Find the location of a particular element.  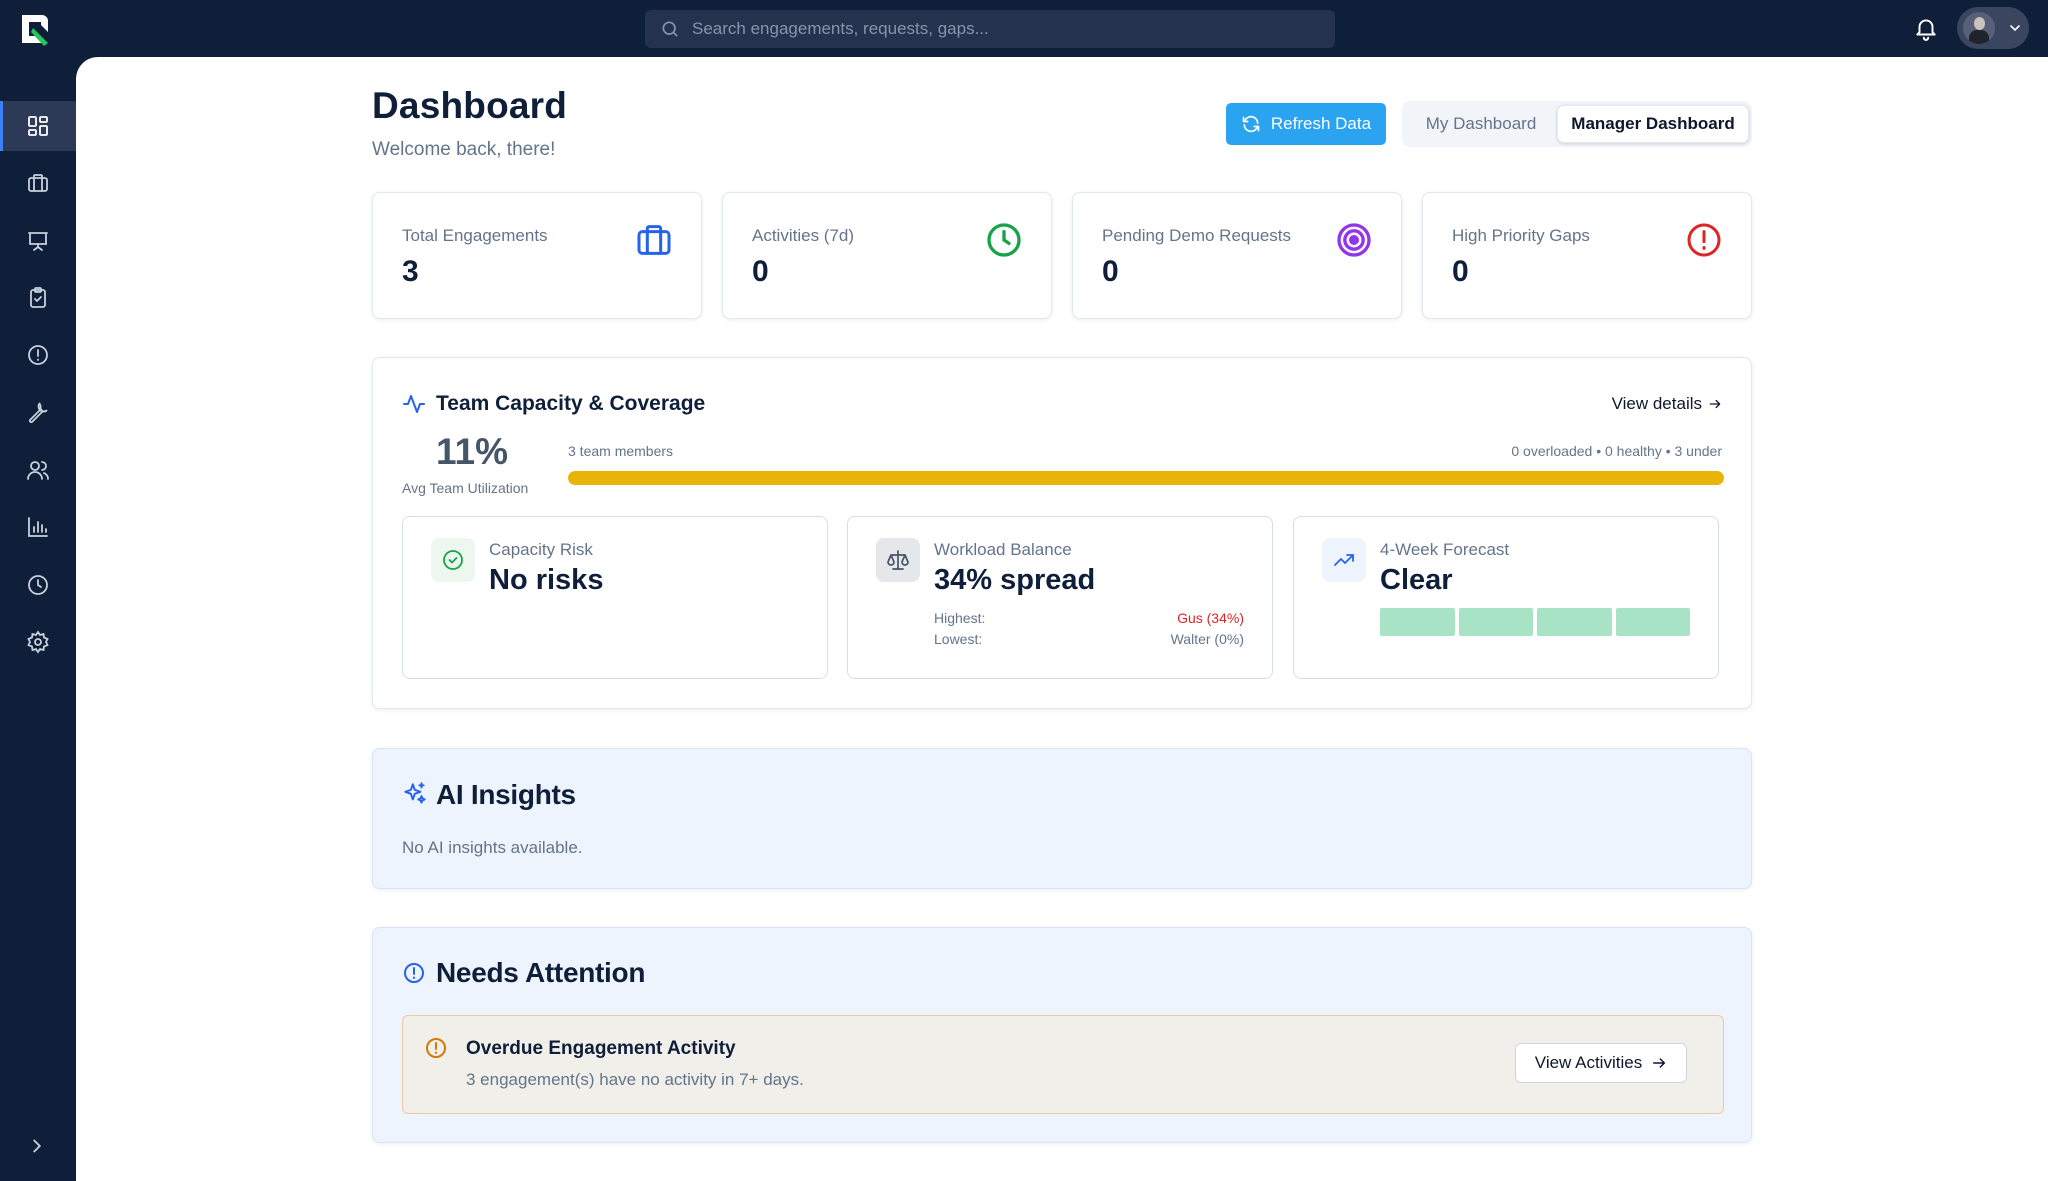

highest-label: Highest: is located at coordinates (960, 618).